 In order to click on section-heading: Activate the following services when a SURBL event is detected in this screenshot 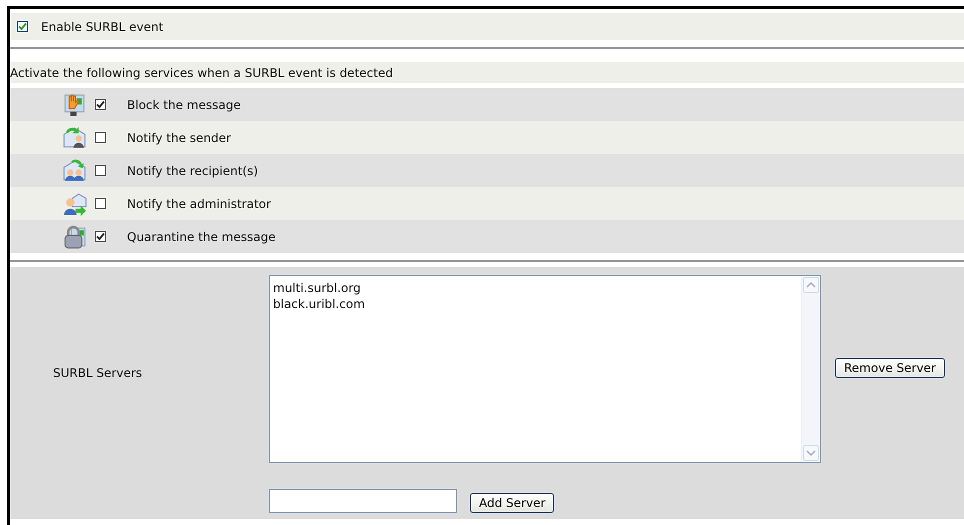, I will do `click(201, 73)`.